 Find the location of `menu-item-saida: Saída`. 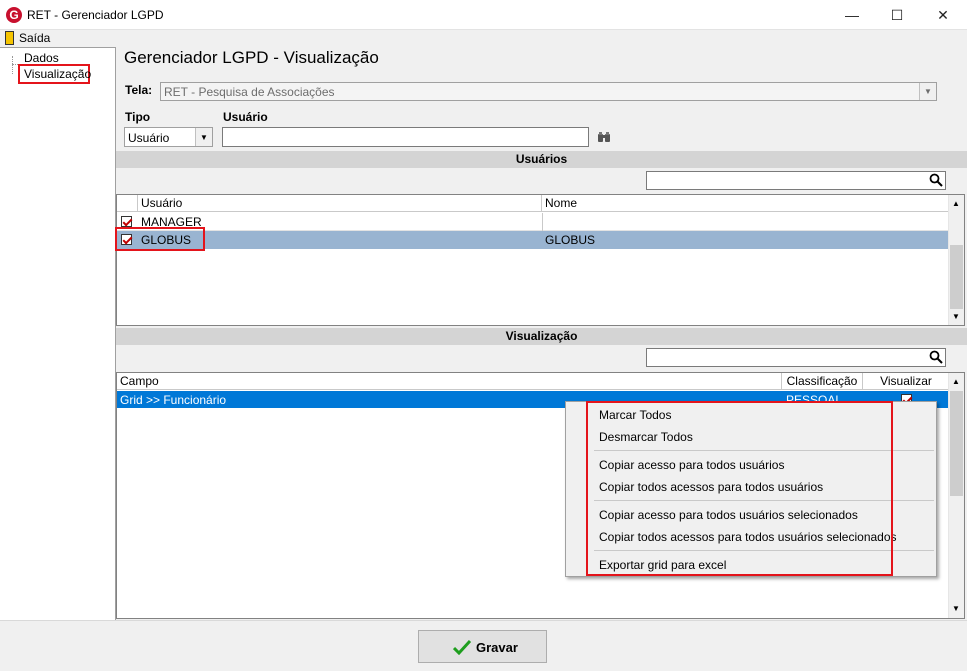

menu-item-saida: Saída is located at coordinates (34, 38).